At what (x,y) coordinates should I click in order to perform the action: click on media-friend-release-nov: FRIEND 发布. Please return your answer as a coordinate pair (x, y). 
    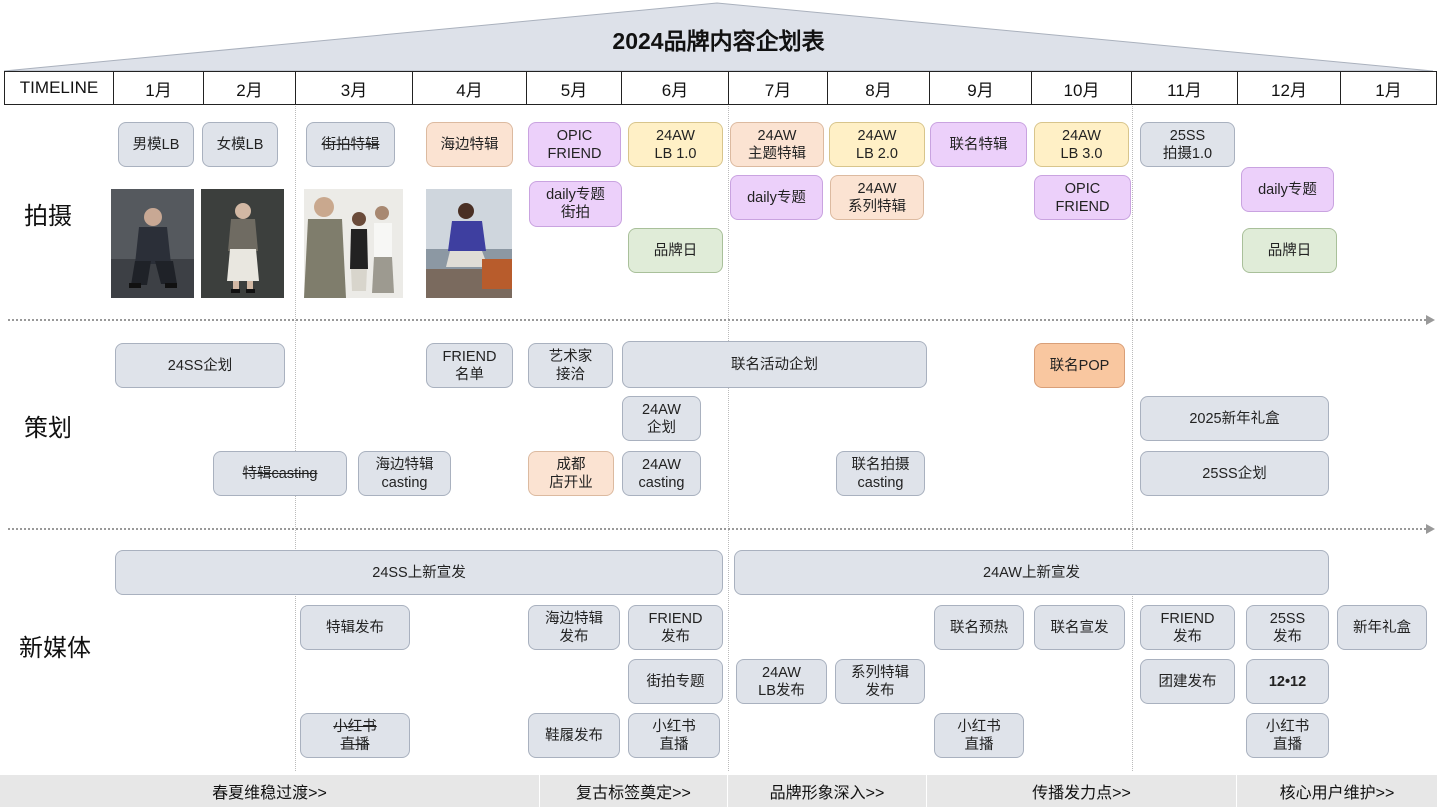
    Looking at the image, I should click on (1187, 627).